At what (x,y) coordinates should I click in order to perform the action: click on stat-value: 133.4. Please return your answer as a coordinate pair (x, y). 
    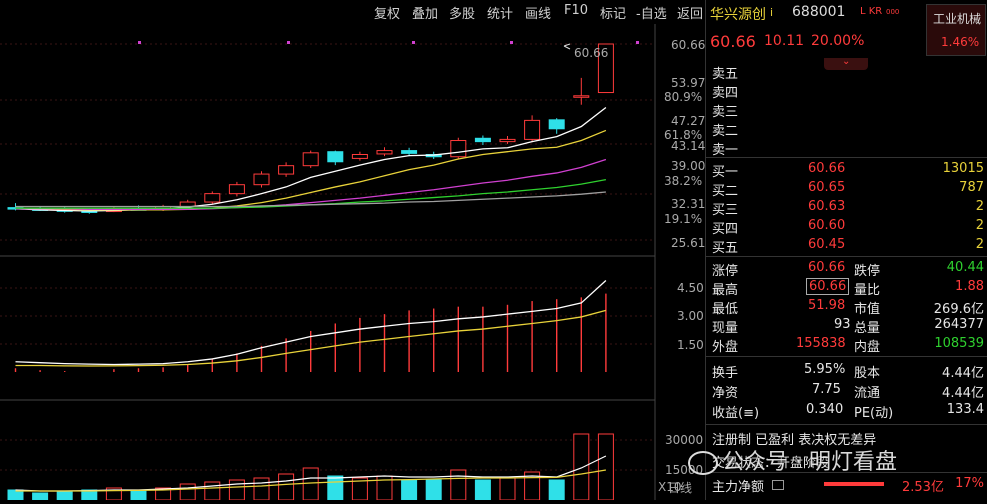
    Looking at the image, I should click on (965, 409).